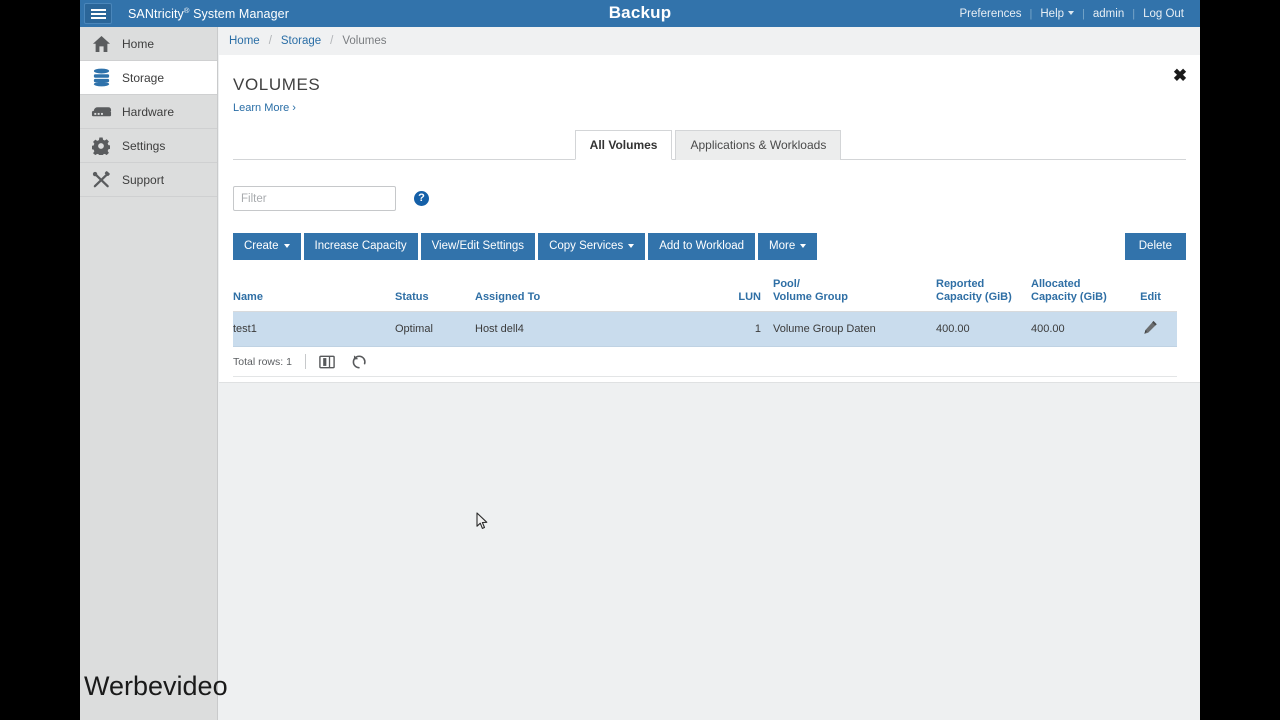 This screenshot has width=1280, height=720. Describe the element at coordinates (596, 329) in the screenshot. I see `cell-assigned-to: Host dell4` at that location.